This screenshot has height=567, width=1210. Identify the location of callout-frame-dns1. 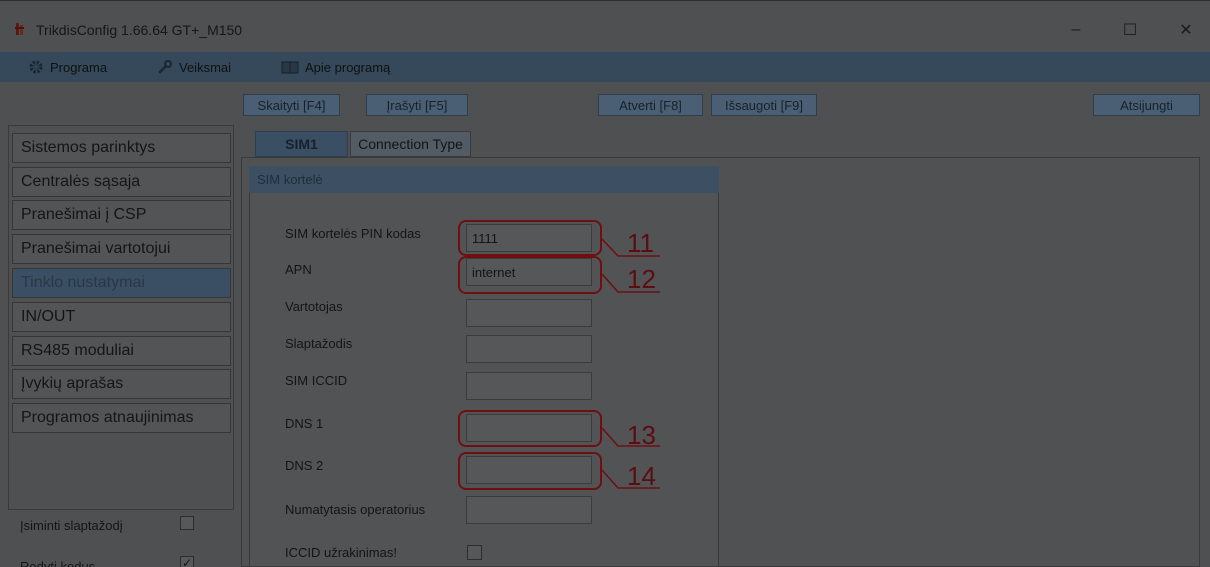
(530, 428).